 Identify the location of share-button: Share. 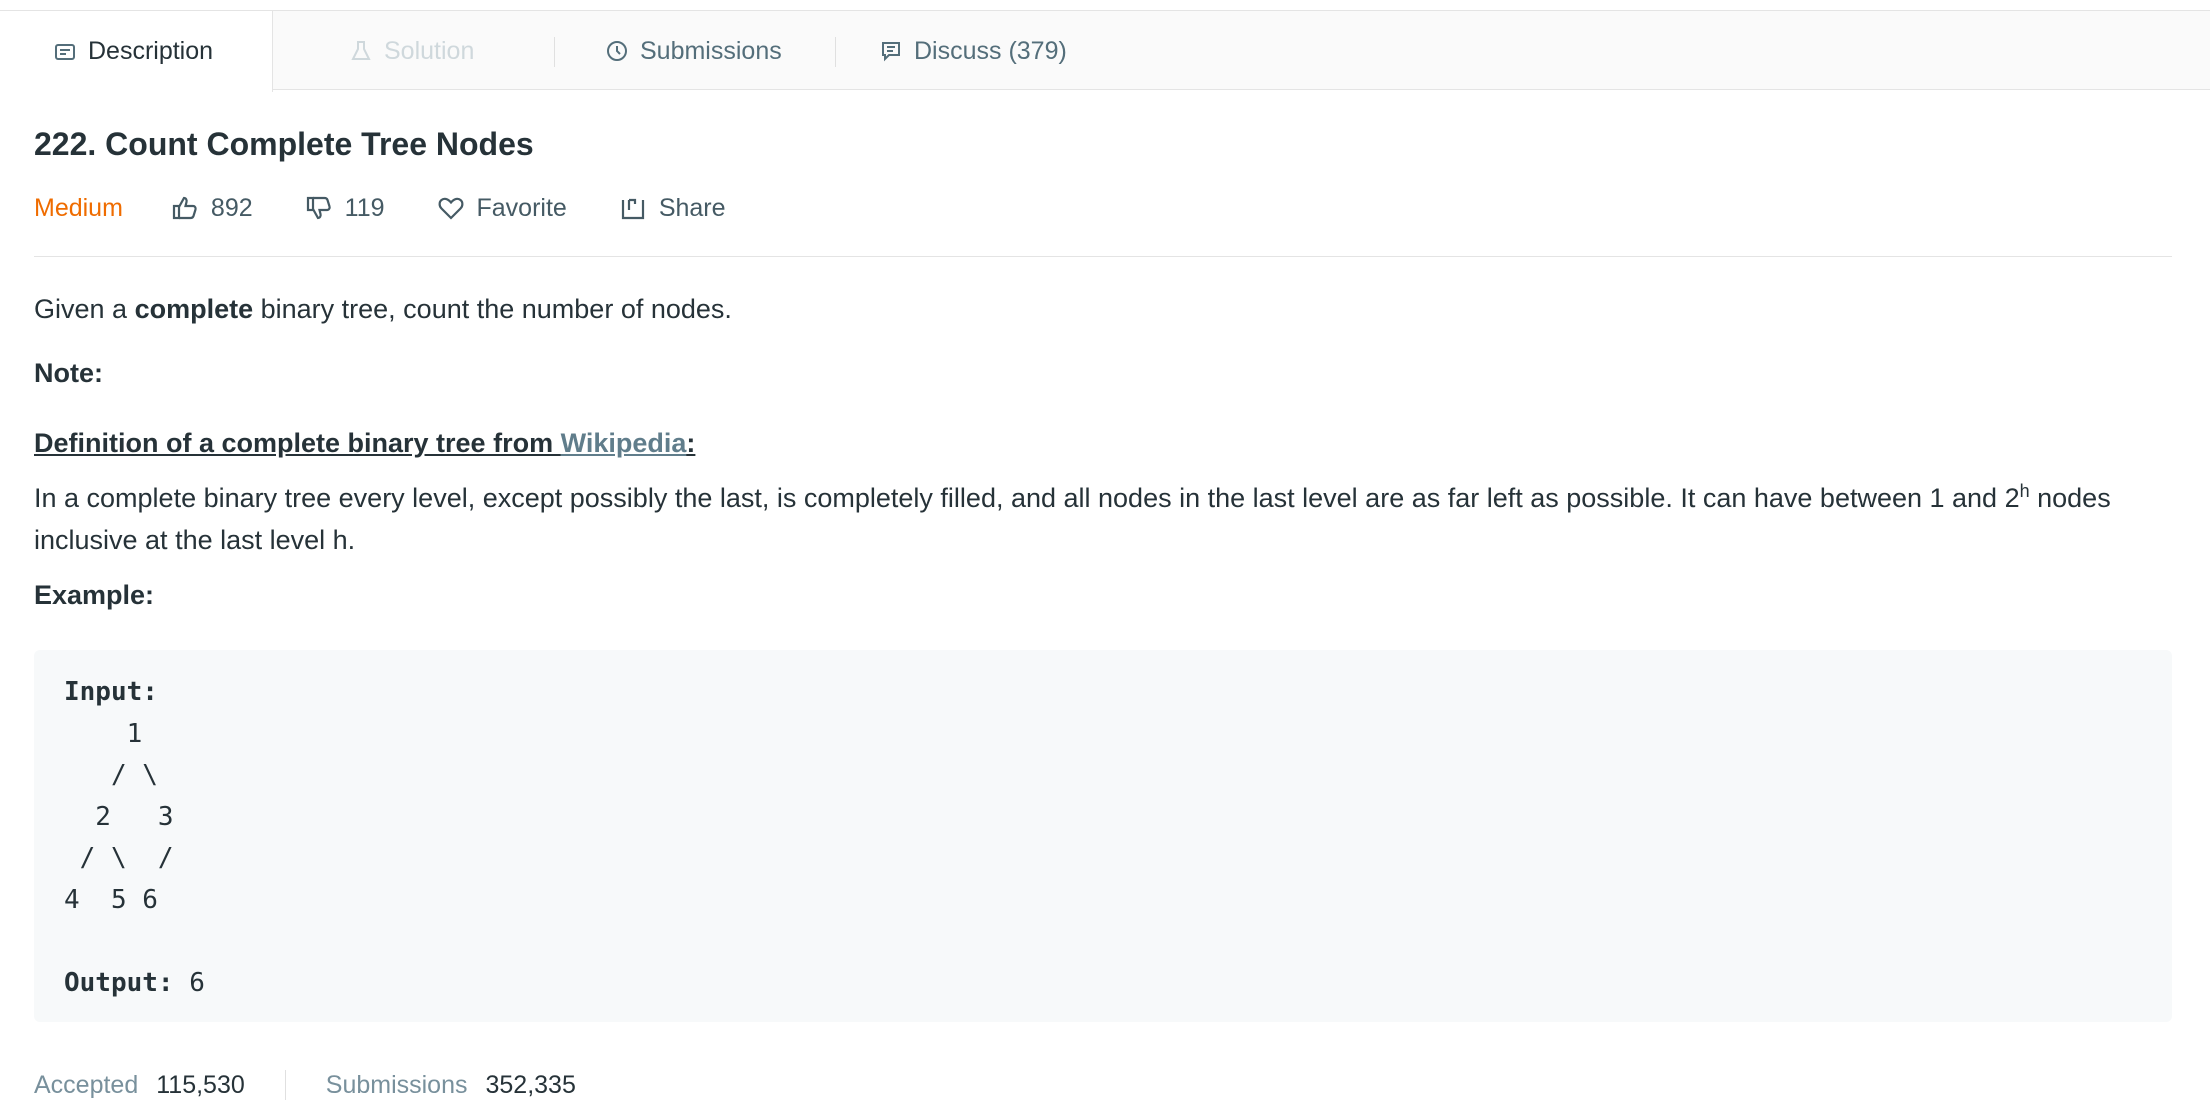
(672, 208).